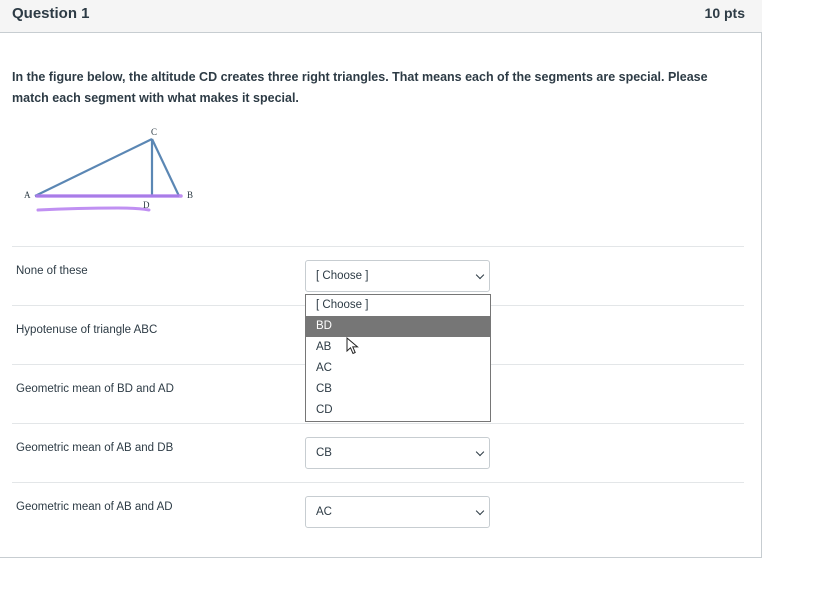  What do you see at coordinates (165, 167) in the screenshot?
I see `segment-cb` at bounding box center [165, 167].